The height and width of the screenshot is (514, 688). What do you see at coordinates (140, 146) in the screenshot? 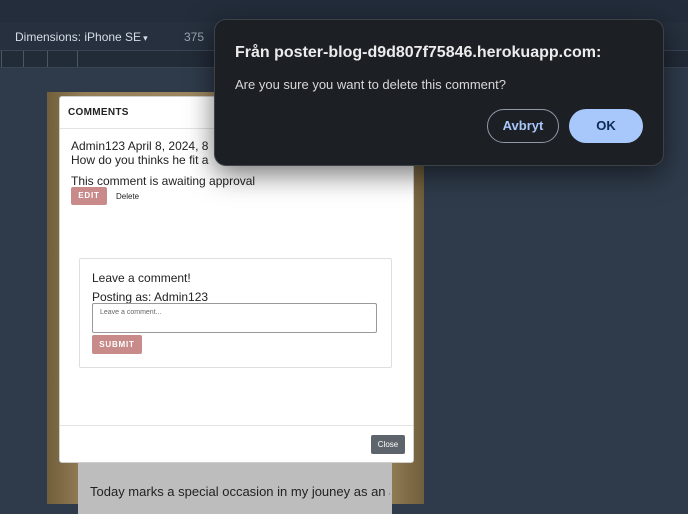
I see `comment-meta: Admin123 April 8, 2024, 8` at bounding box center [140, 146].